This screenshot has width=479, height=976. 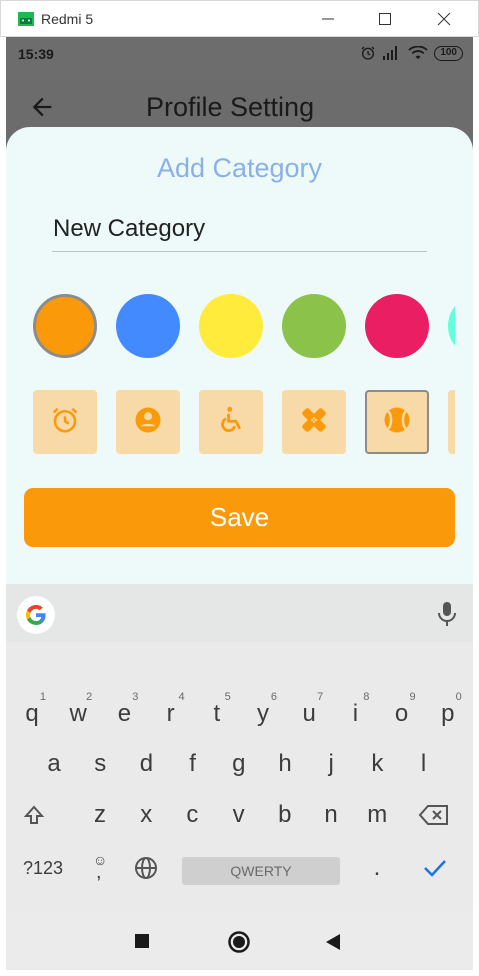 I want to click on key-g: g, so click(x=239, y=764).